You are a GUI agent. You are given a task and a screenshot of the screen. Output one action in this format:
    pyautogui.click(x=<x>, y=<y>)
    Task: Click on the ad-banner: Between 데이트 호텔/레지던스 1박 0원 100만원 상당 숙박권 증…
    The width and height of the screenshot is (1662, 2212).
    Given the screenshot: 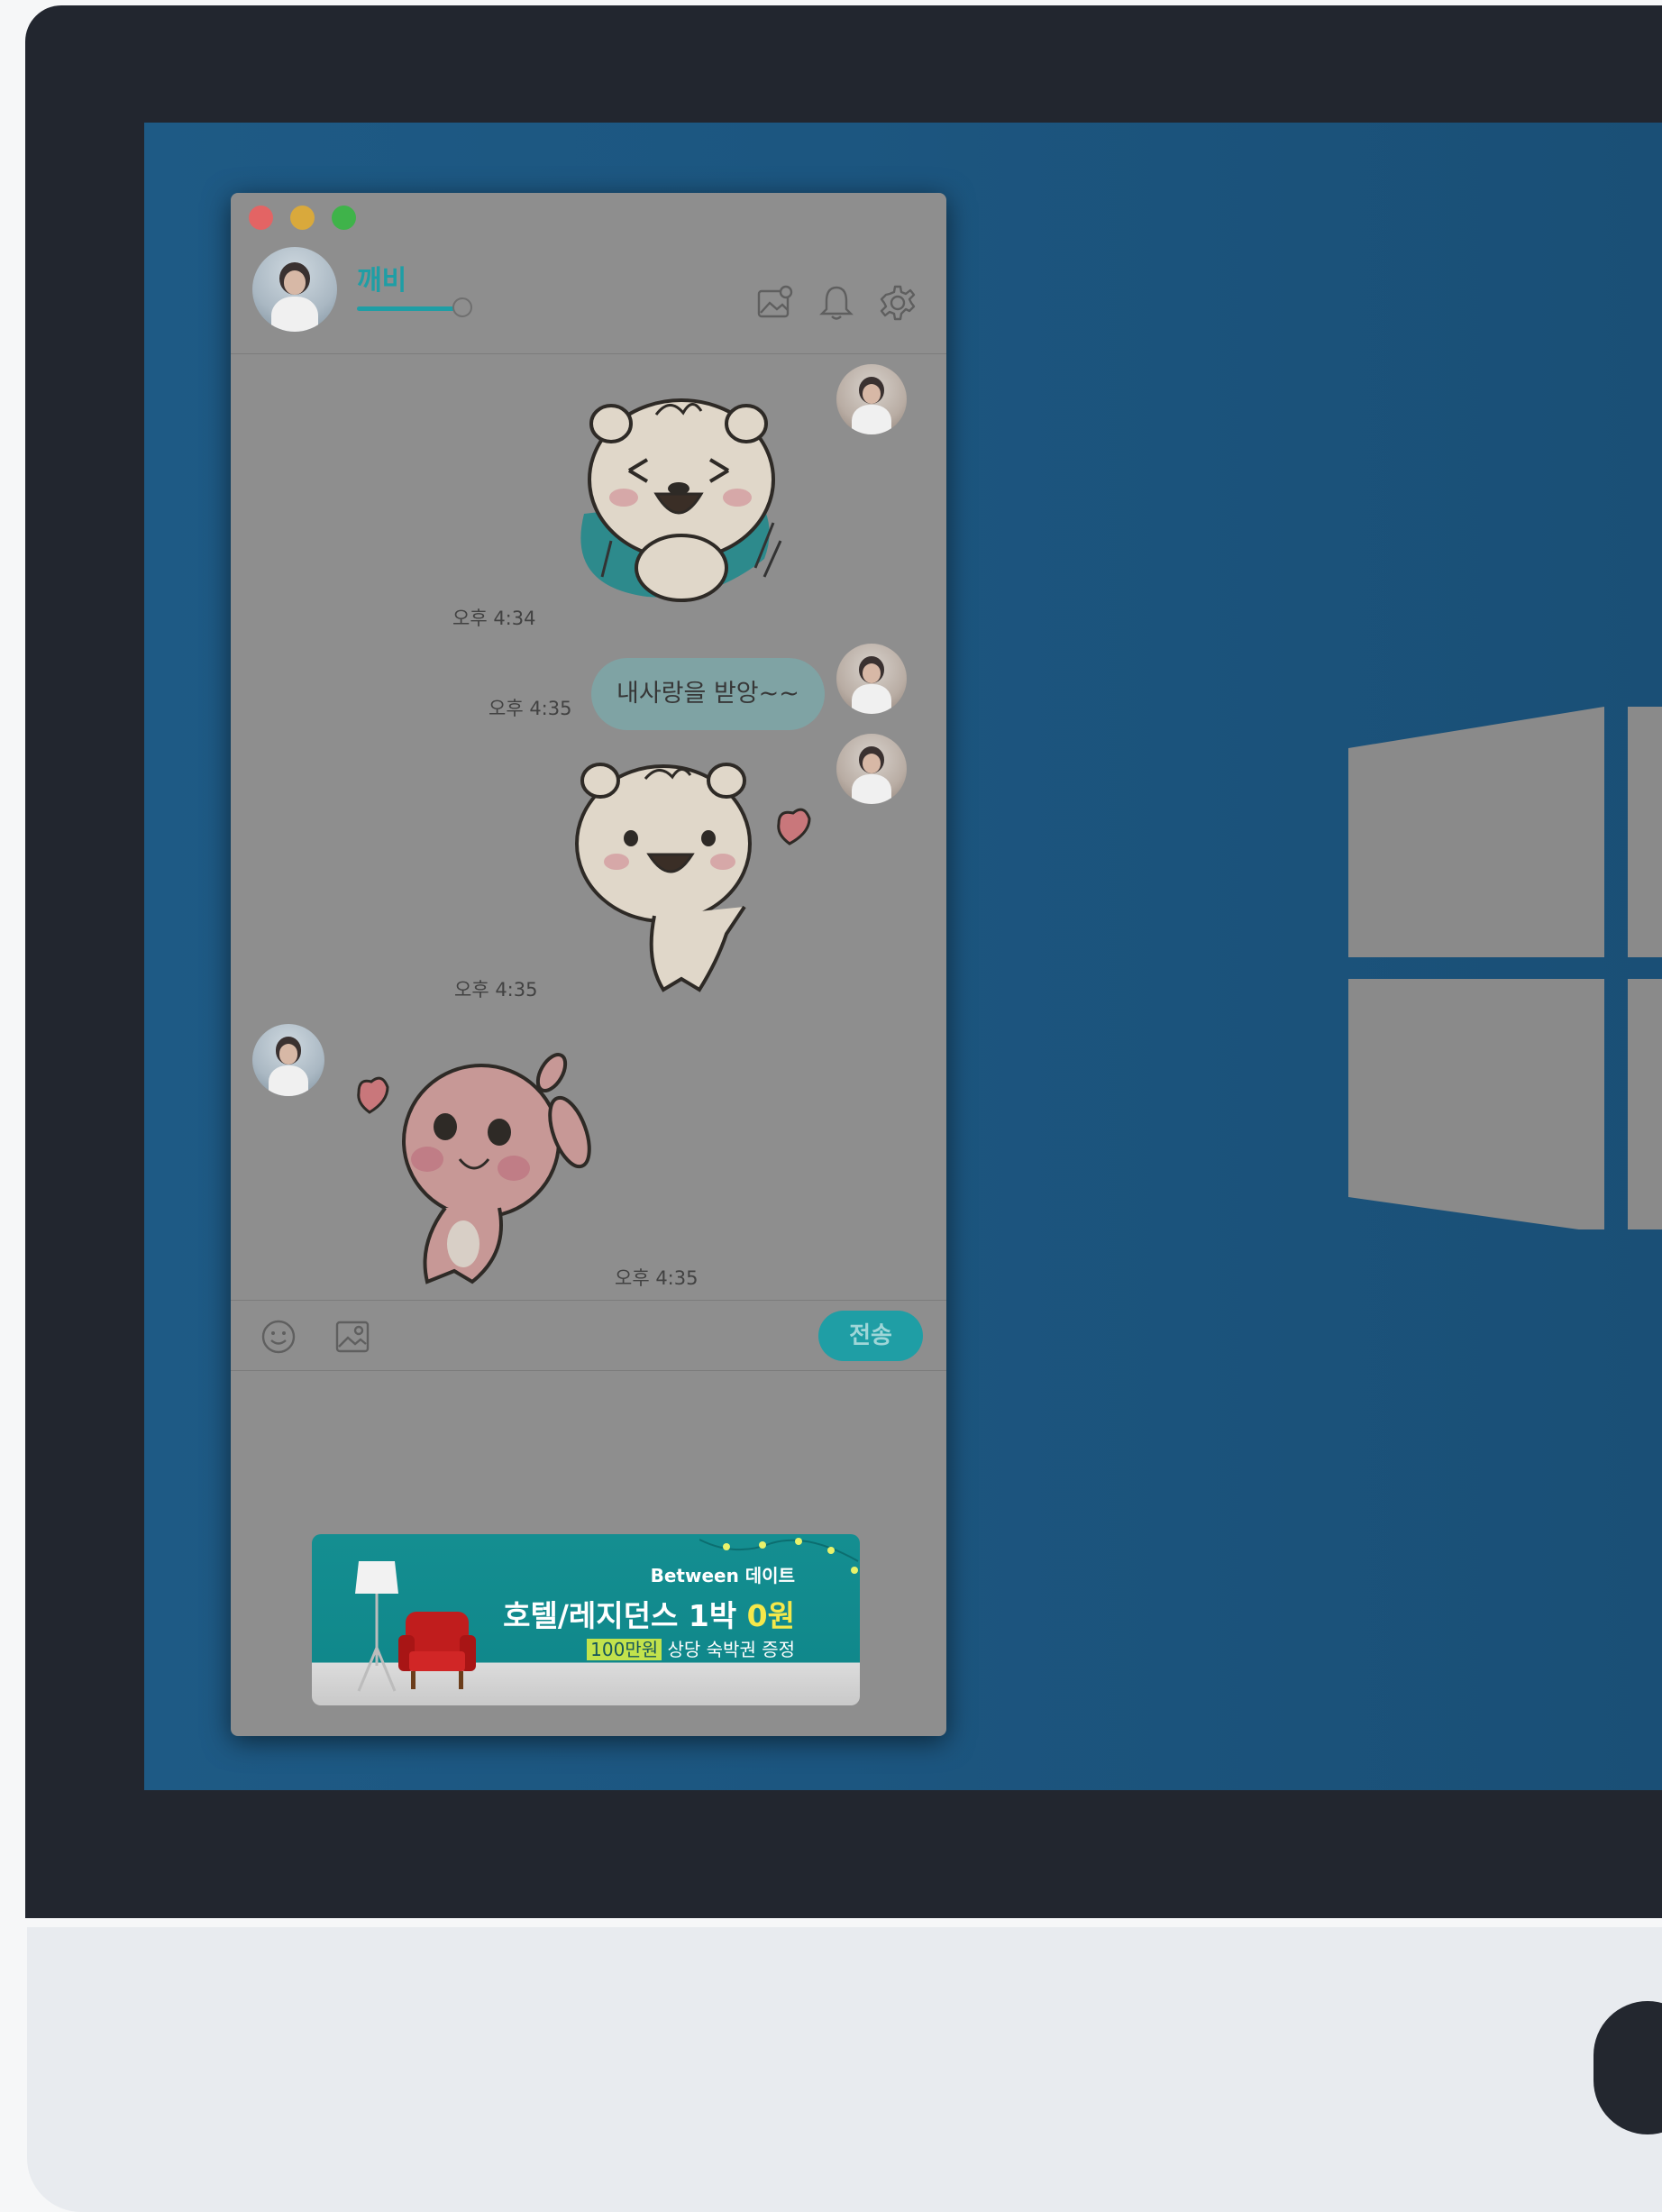 What is the action you would take?
    pyautogui.click(x=586, y=1619)
    